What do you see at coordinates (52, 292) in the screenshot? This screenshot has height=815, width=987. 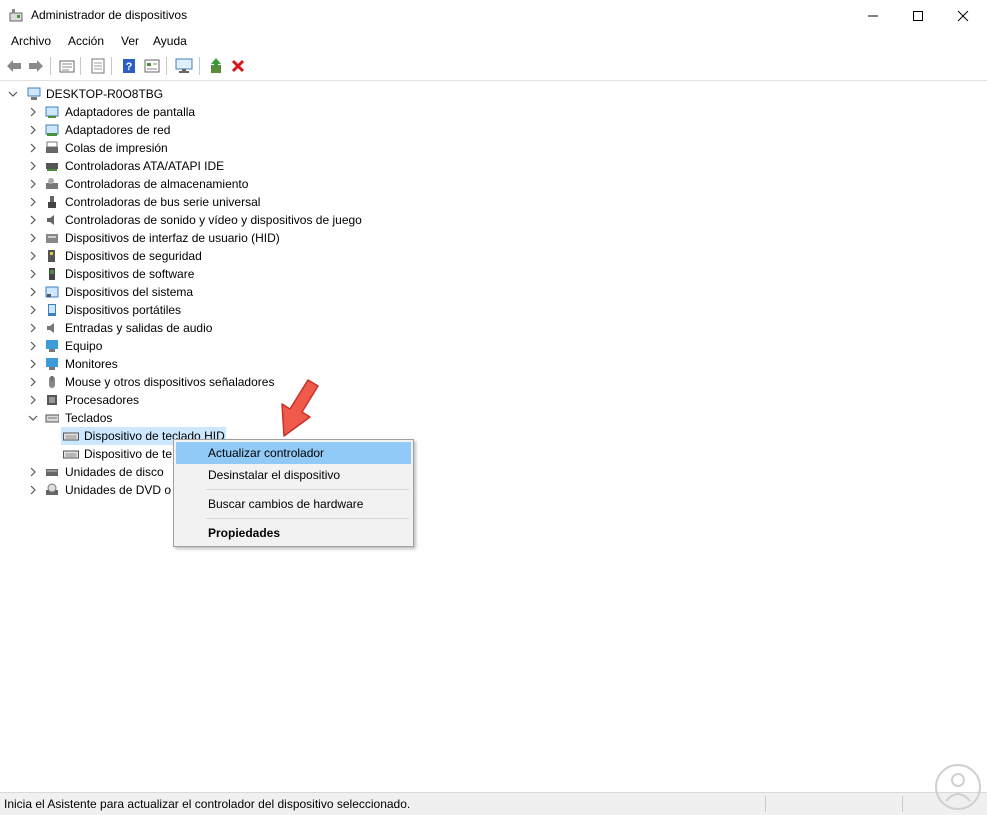 I see `system-device-icon` at bounding box center [52, 292].